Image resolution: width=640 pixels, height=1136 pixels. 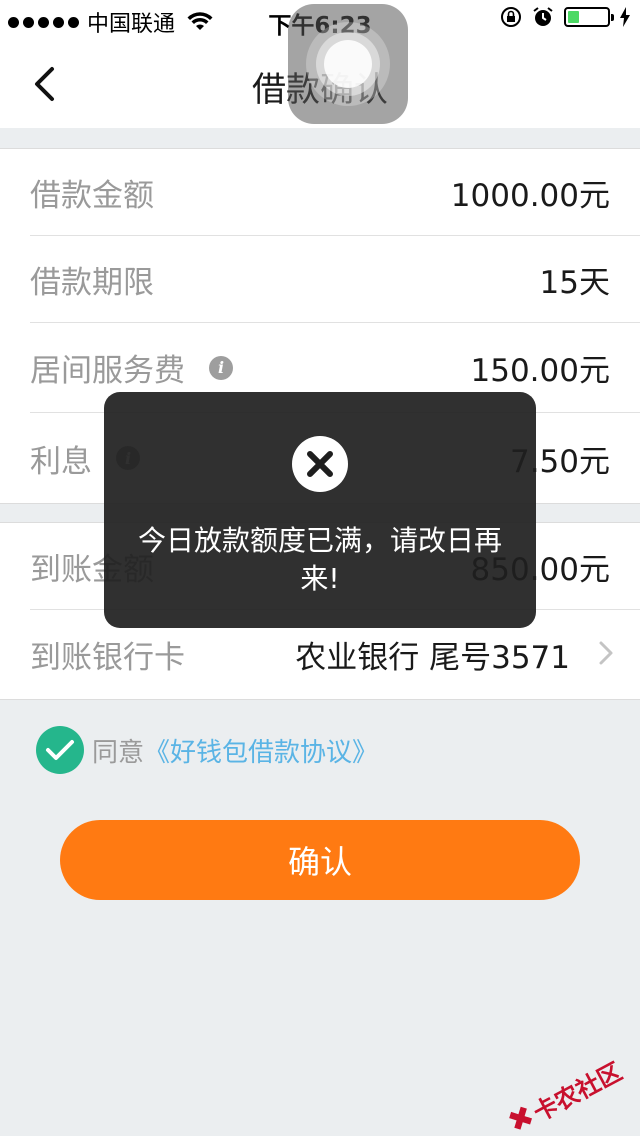 I want to click on confirm-button: 确认, so click(x=320, y=860).